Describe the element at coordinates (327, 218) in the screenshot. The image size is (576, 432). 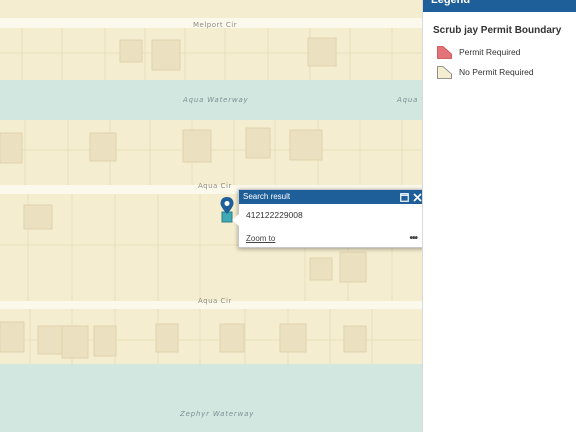
I see `search-result-popup: Search result 412122229008 Zoom to •••` at that location.